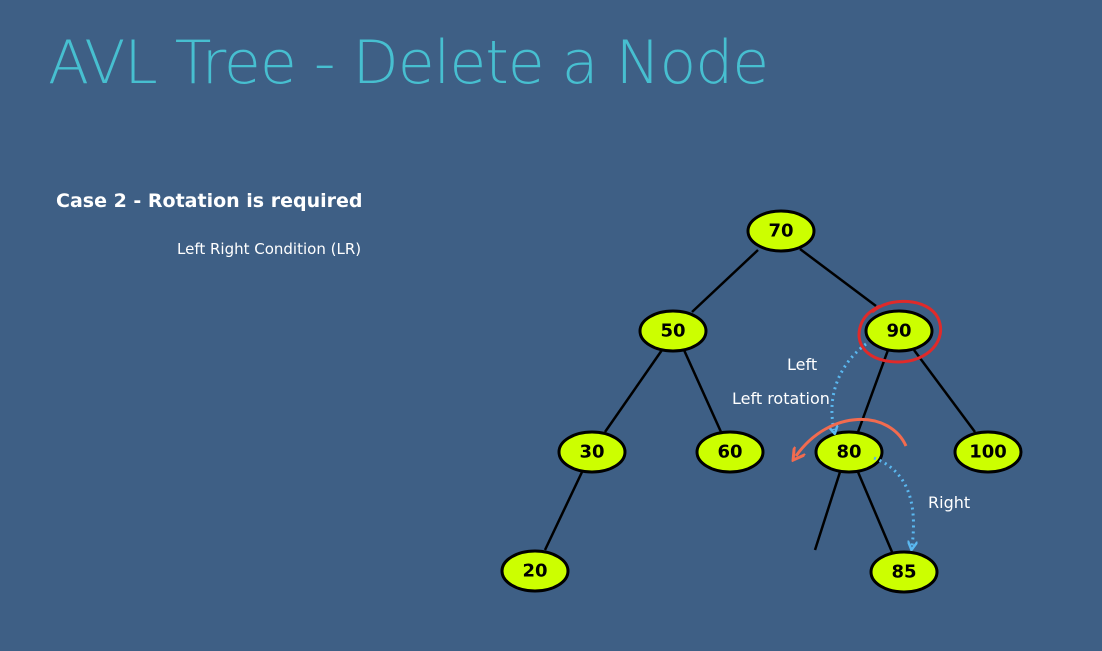 This screenshot has width=1102, height=651. I want to click on node-label-85: 85, so click(903, 572).